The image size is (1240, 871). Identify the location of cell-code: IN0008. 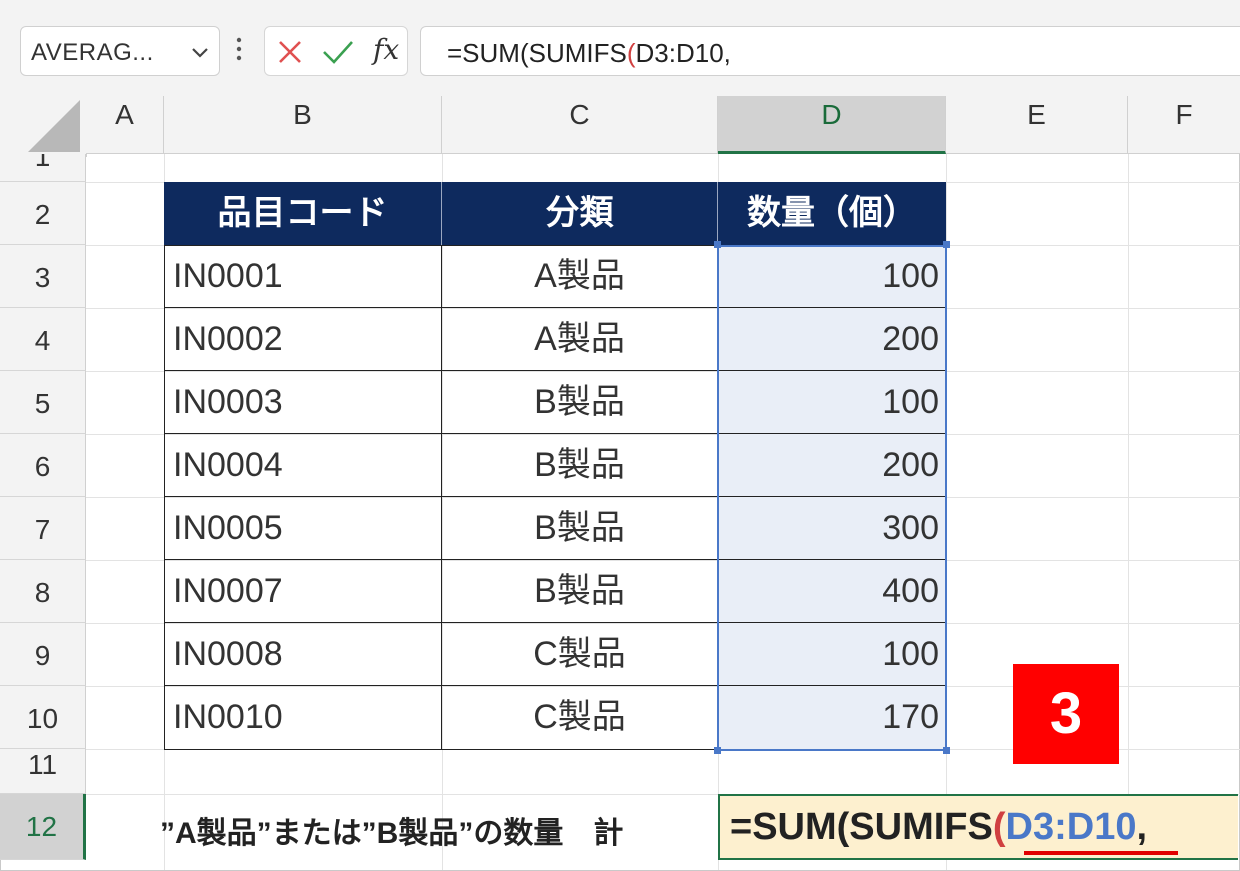
(303, 654).